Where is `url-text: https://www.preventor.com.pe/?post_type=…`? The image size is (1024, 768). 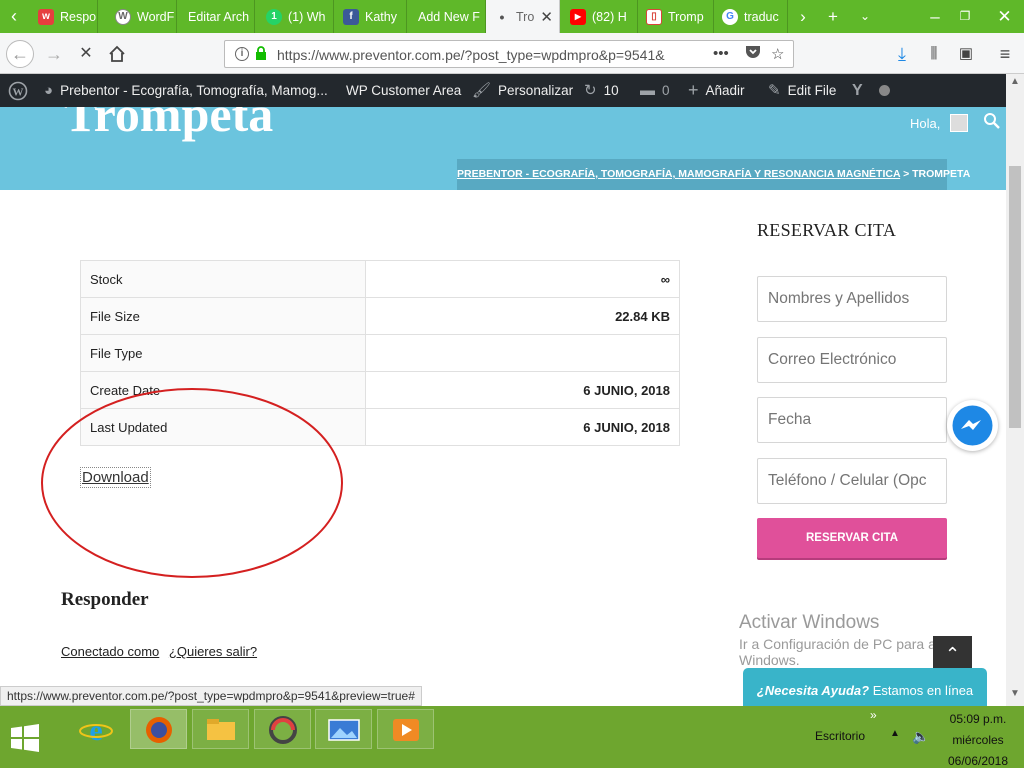
url-text: https://www.preventor.com.pe/?post_type=… is located at coordinates (471, 55).